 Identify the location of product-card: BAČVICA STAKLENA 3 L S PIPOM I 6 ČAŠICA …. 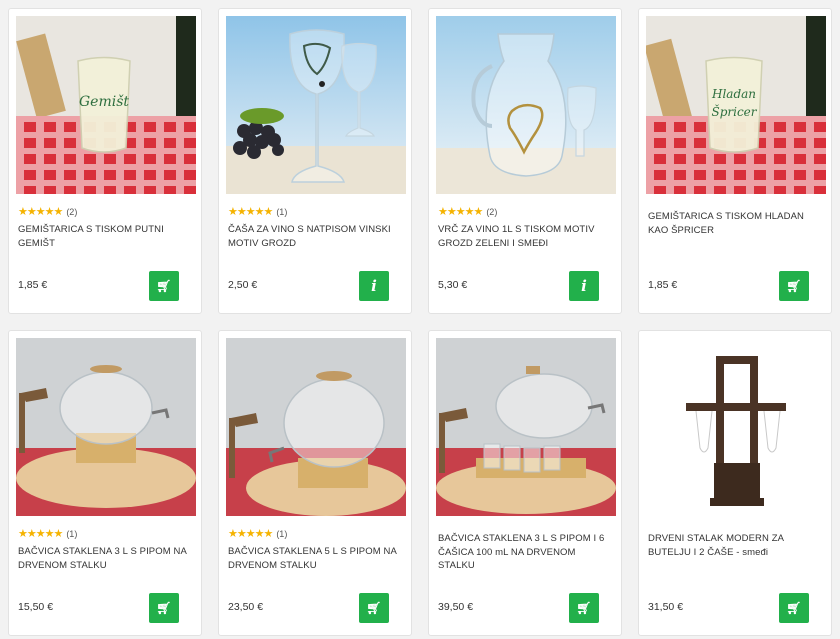
(525, 483).